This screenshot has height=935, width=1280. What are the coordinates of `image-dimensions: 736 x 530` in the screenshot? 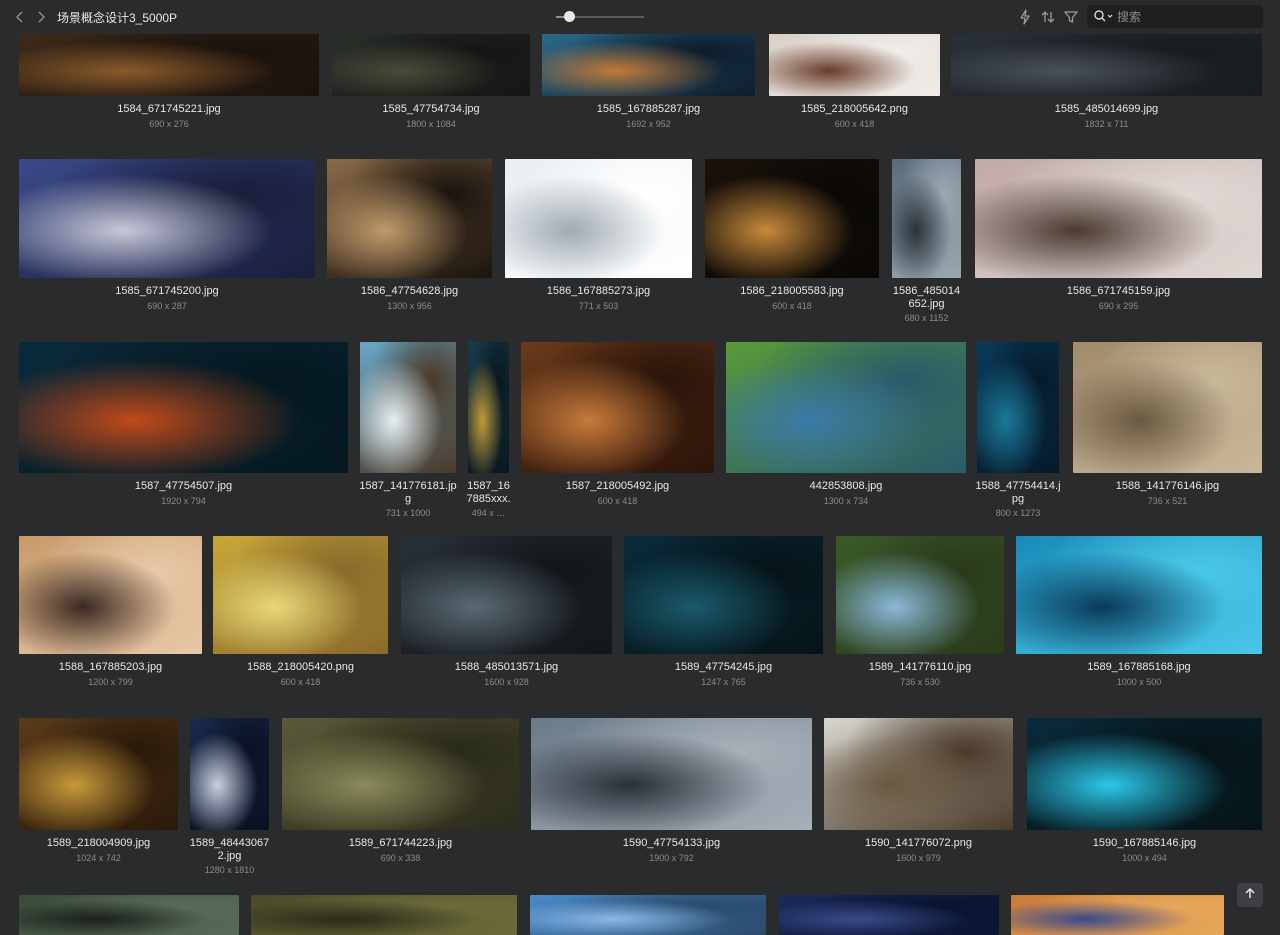 It's located at (920, 682).